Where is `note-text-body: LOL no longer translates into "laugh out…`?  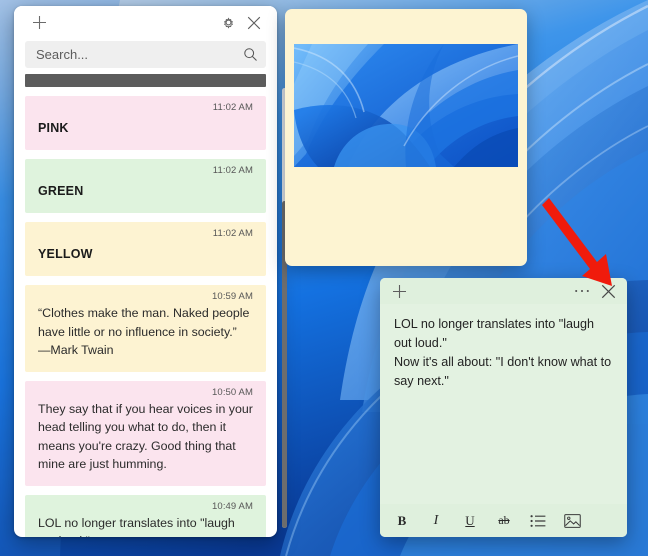
note-text-body: LOL no longer translates into "laugh out… is located at coordinates (503, 404).